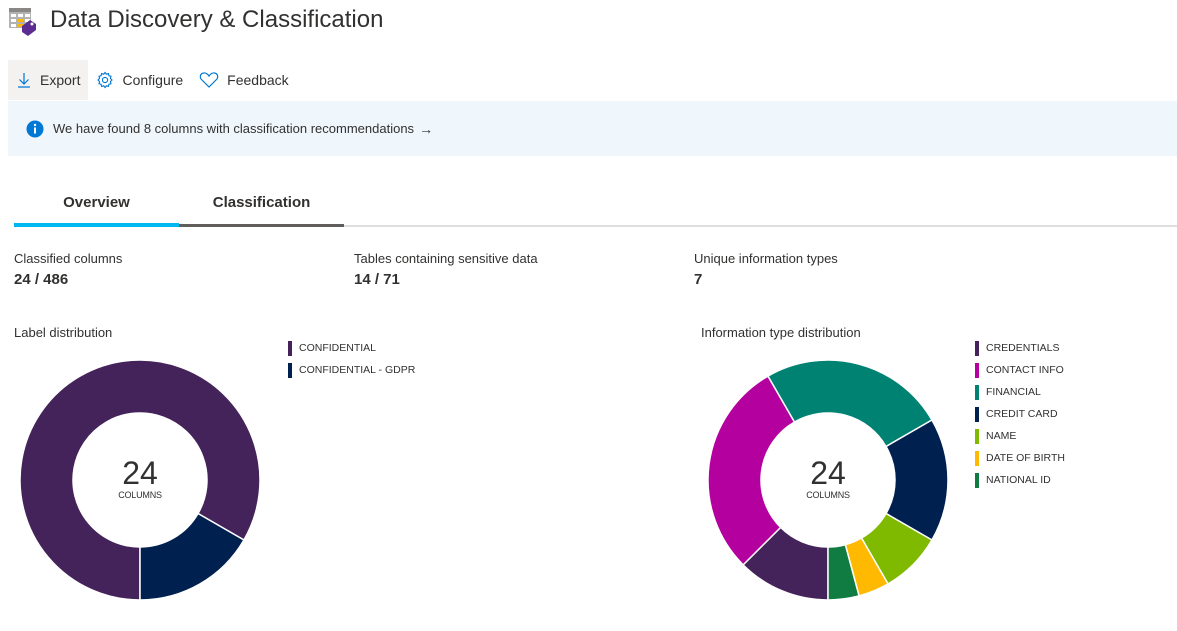 The image size is (1177, 631). I want to click on stat-label: Tables containing sensitive data, so click(446, 258).